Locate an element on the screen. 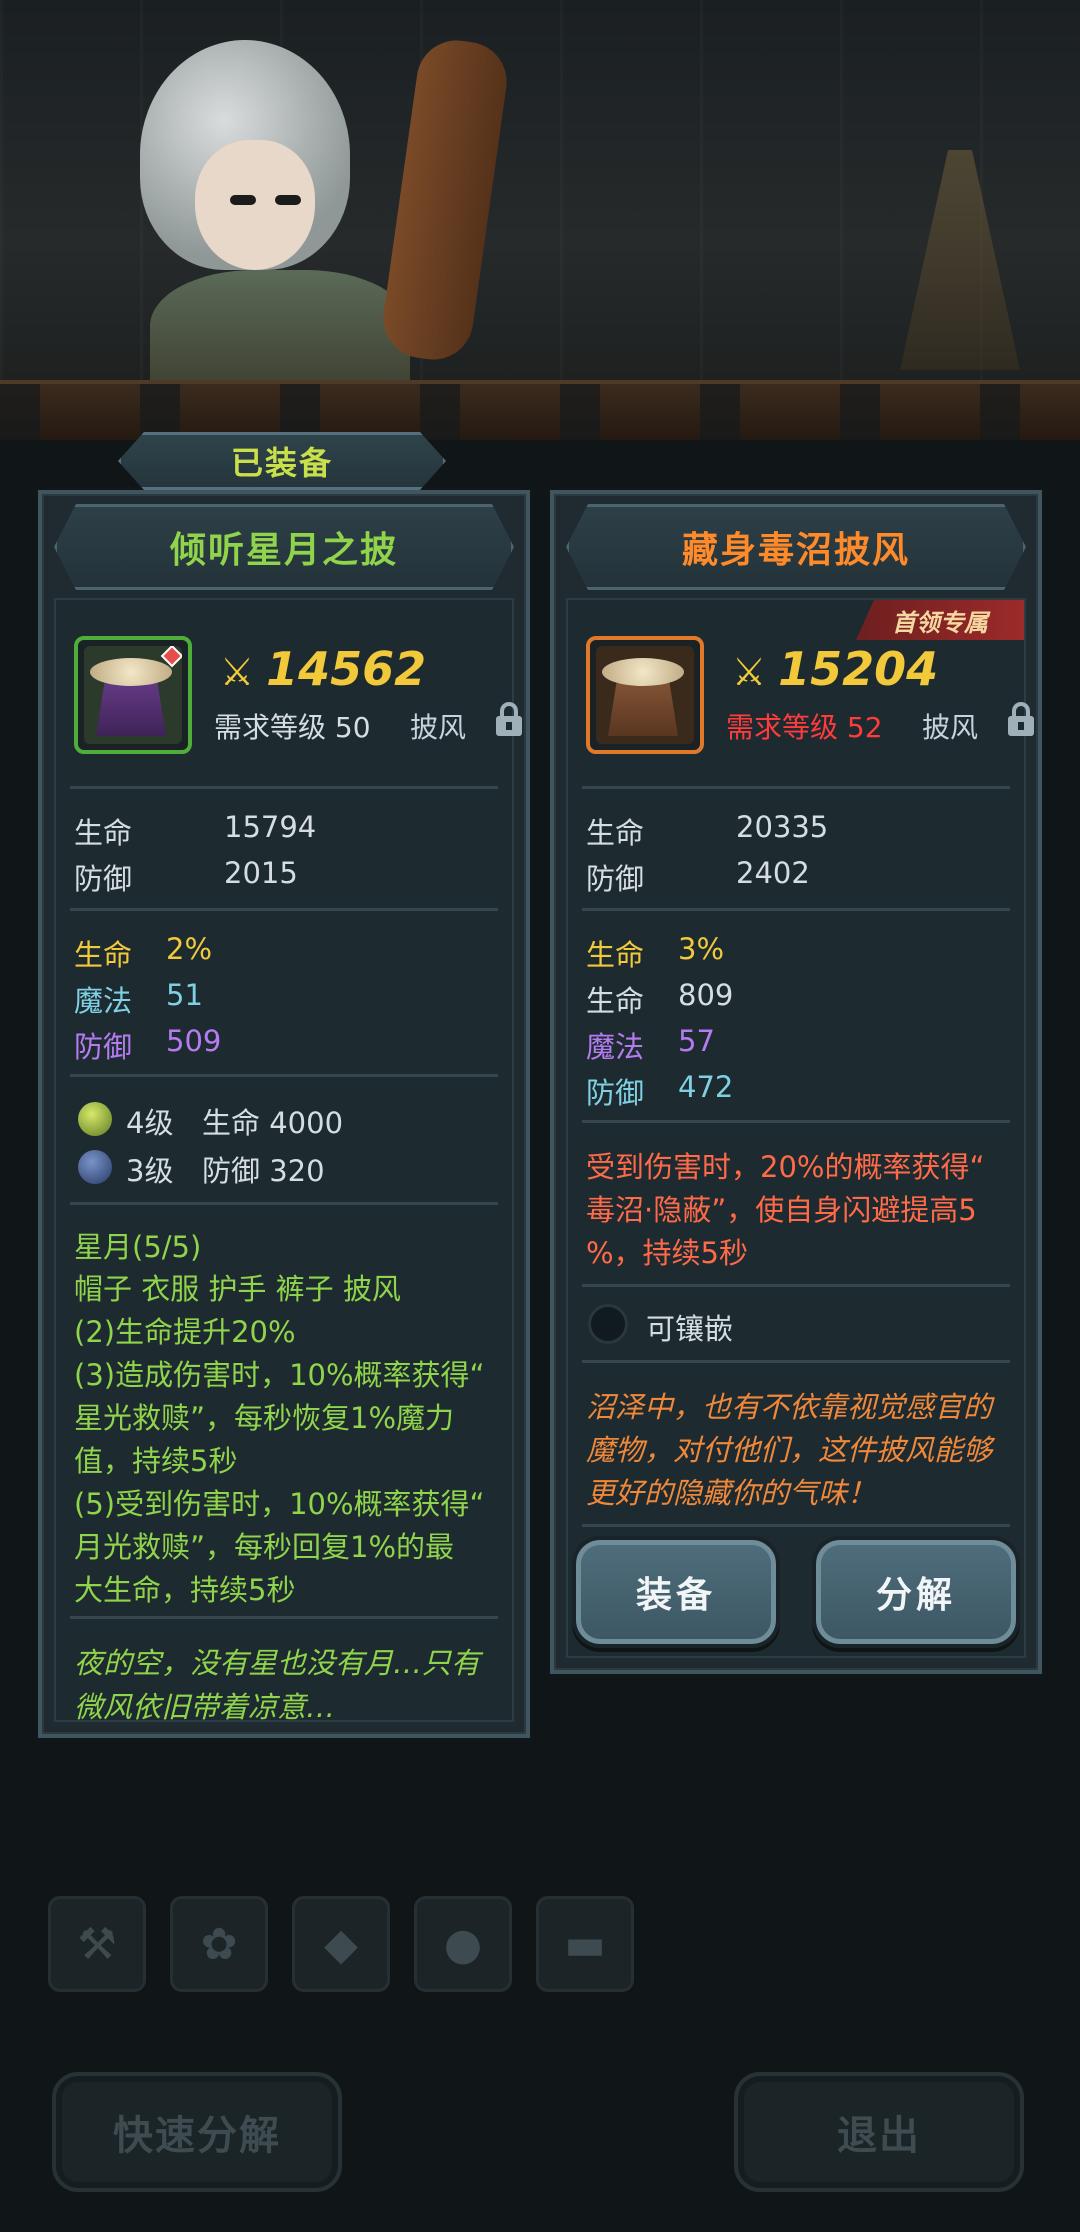  set-pieces: 帽子 衣服 护手 裤子 披风 is located at coordinates (237, 1289).